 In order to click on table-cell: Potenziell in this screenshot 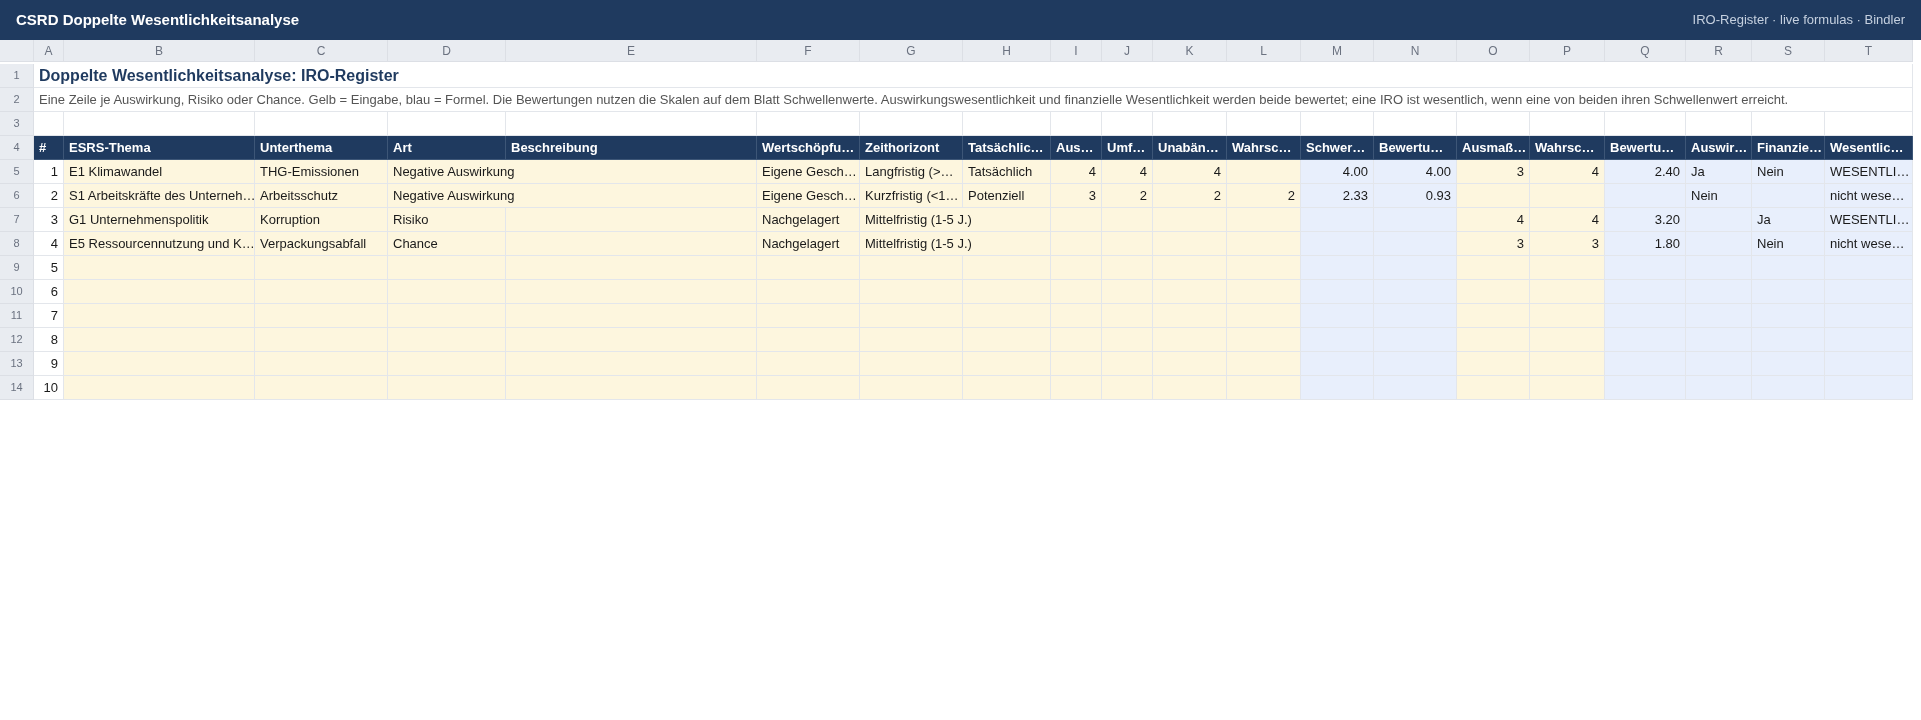, I will do `click(1007, 196)`.